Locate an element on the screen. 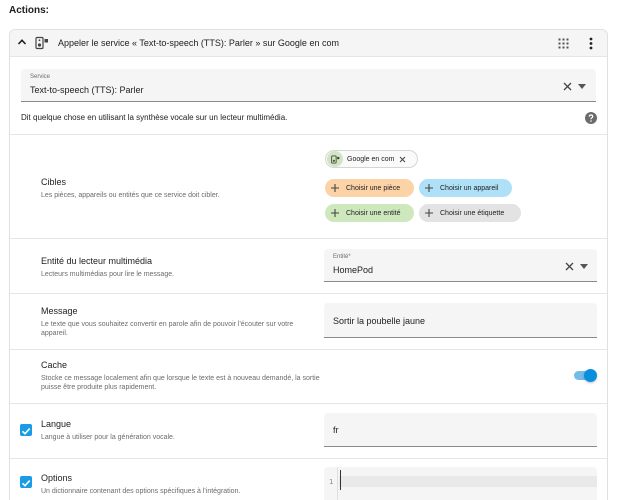  service-select: Service Text-to-speech (TTS): Parler is located at coordinates (308, 85).